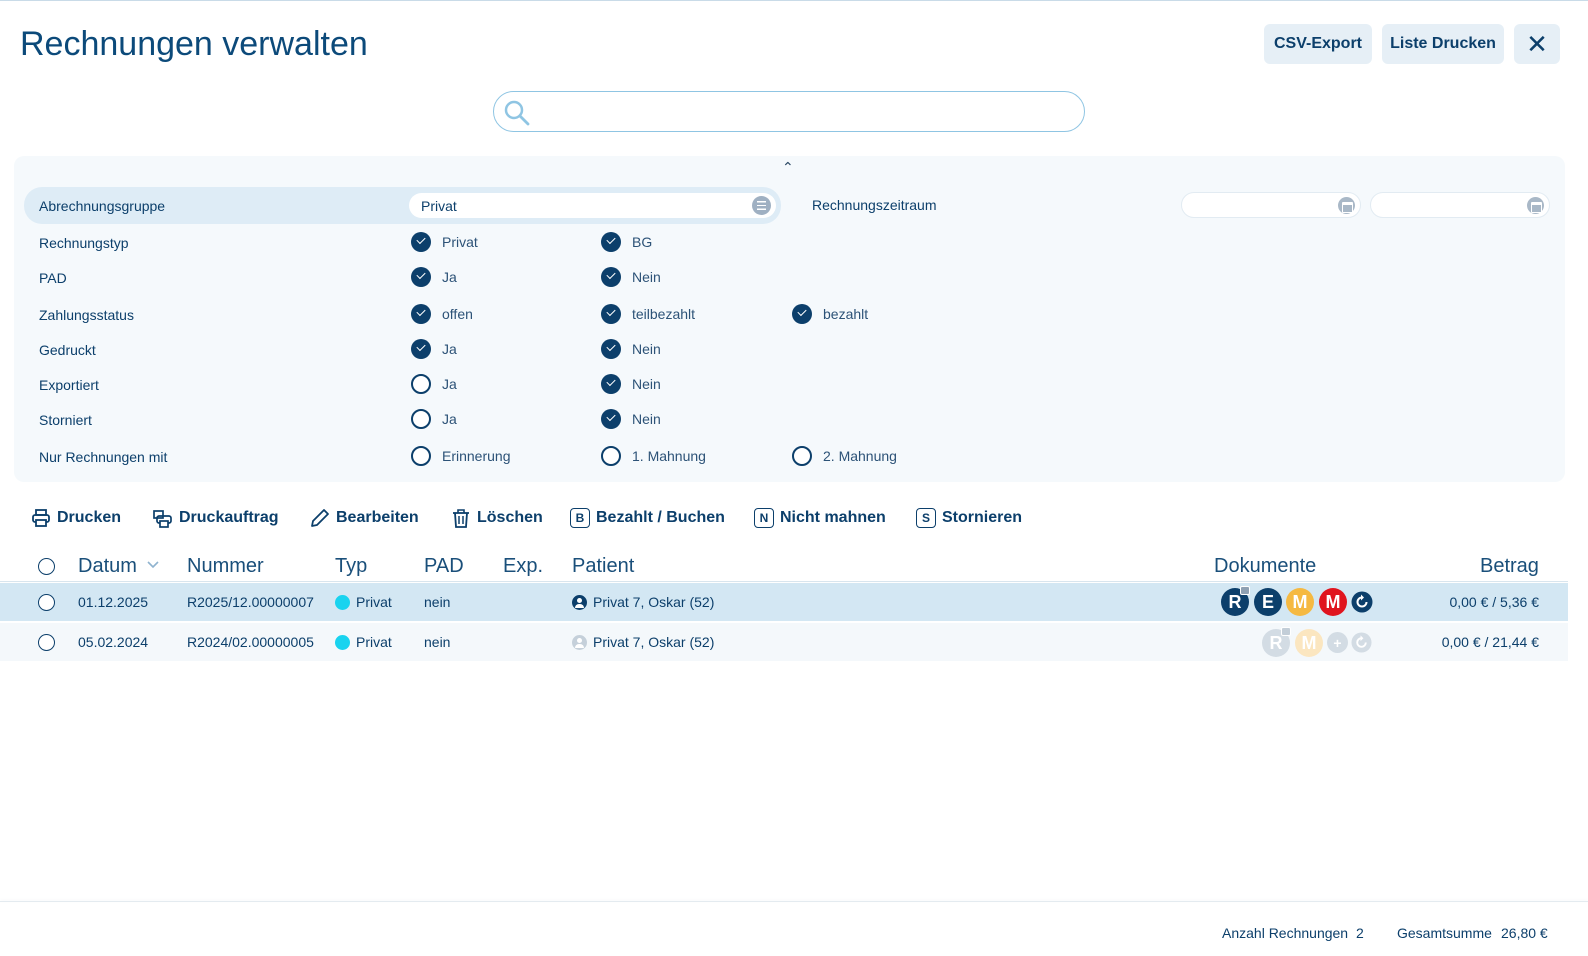 This screenshot has height=956, width=1588. What do you see at coordinates (351, 566) in the screenshot?
I see `column-typ: Typ` at bounding box center [351, 566].